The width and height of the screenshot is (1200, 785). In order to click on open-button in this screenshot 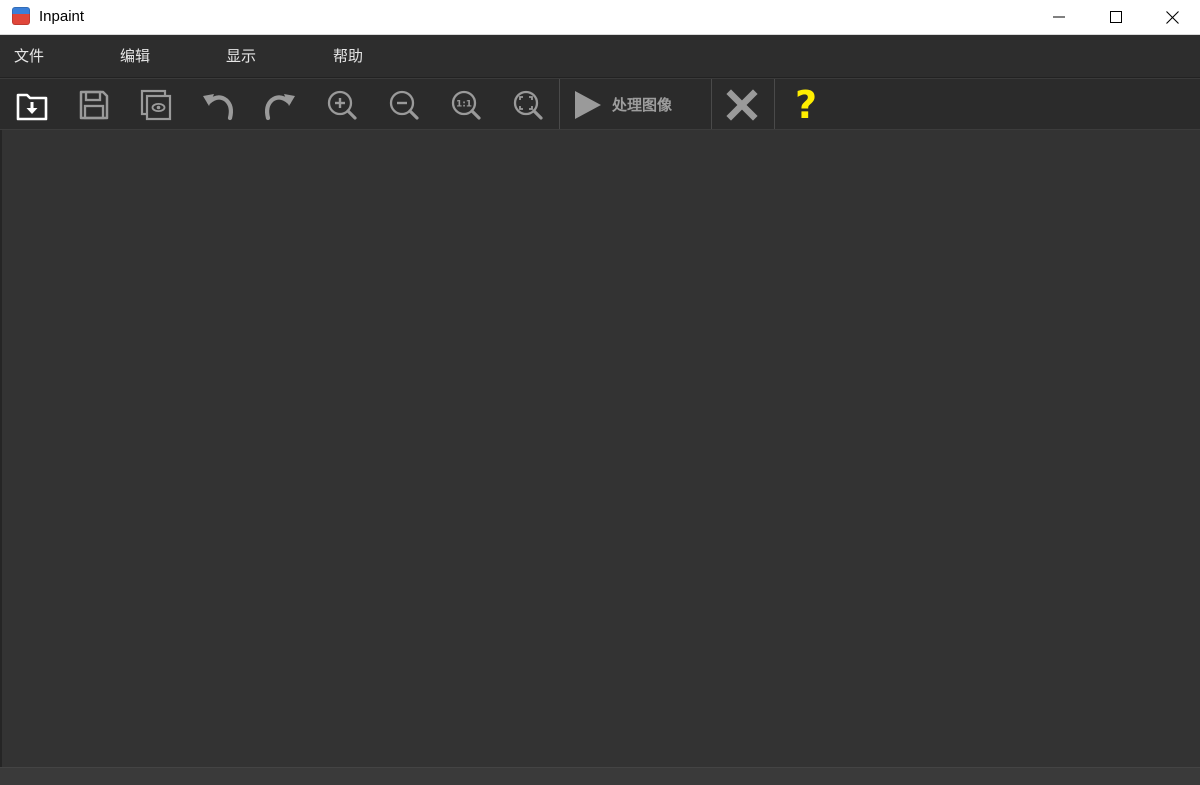, I will do `click(32, 105)`.